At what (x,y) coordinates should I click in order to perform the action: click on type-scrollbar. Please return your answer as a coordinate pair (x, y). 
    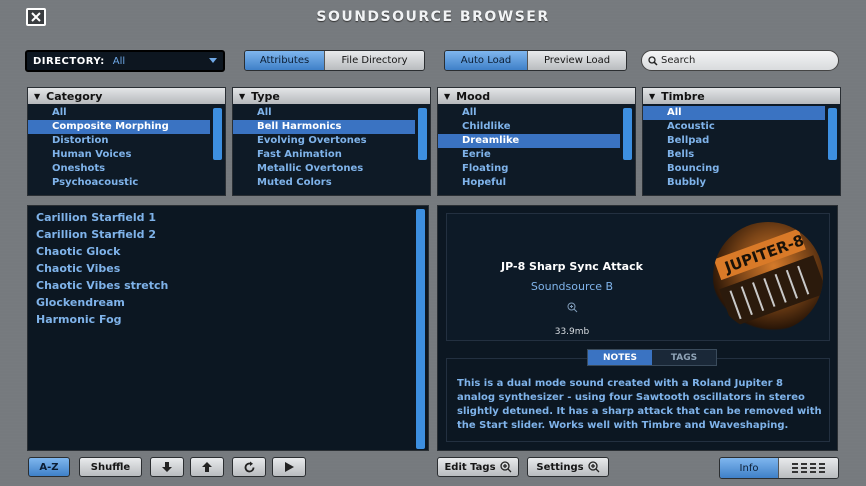
    Looking at the image, I should click on (422, 134).